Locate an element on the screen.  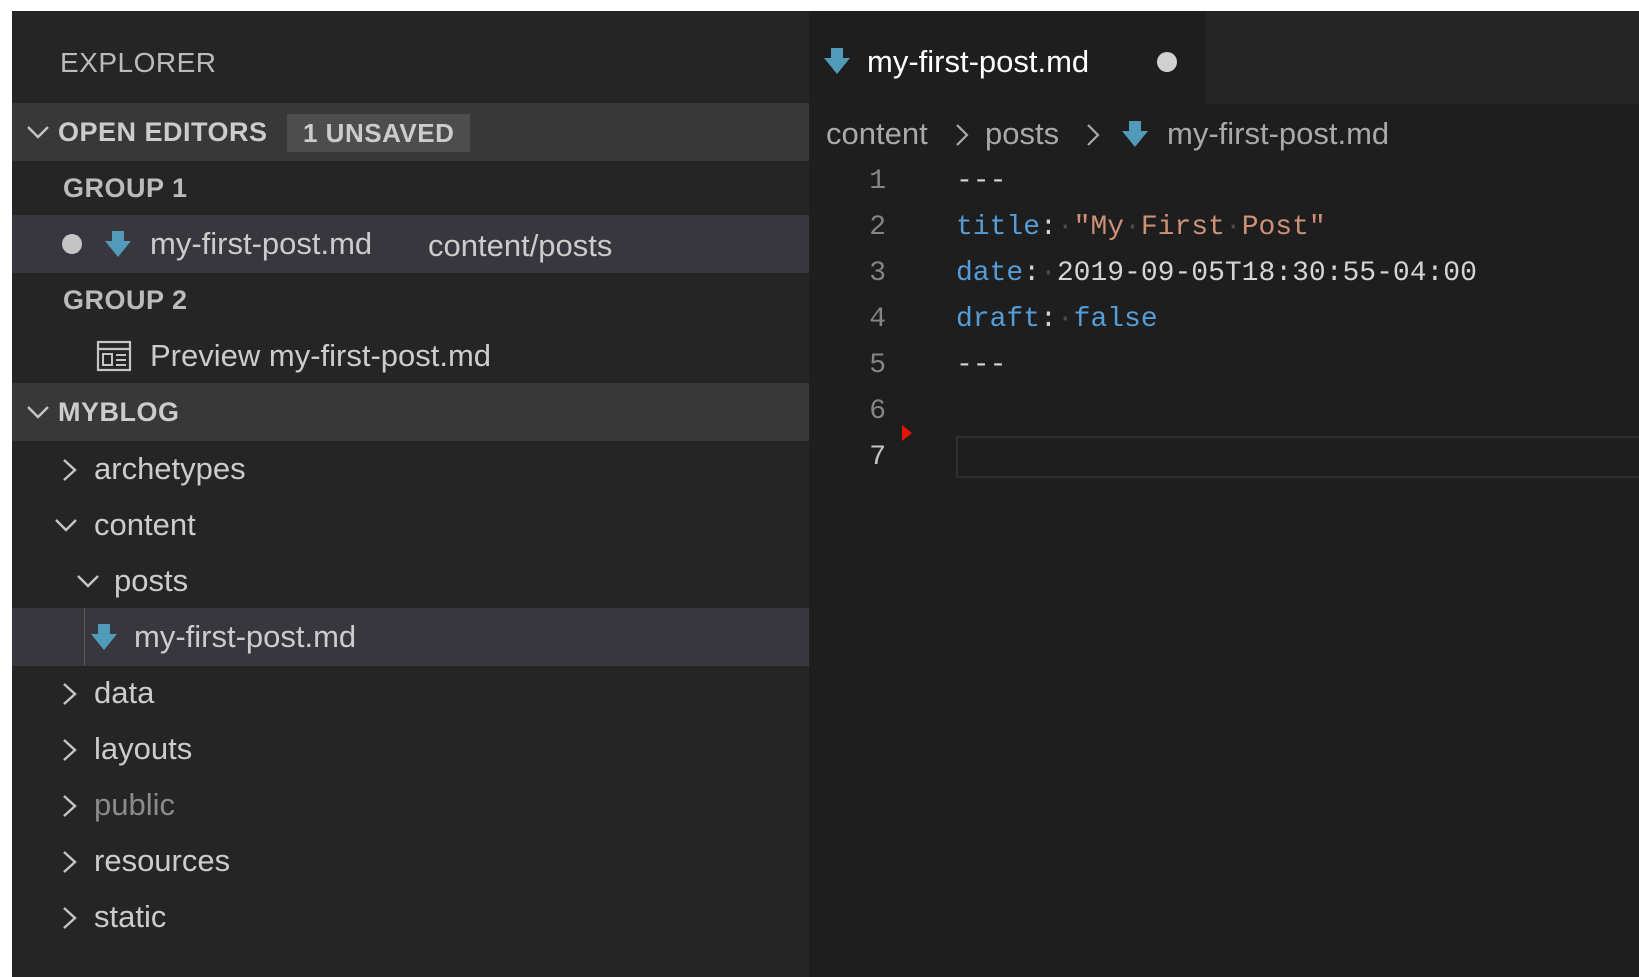
code-token: "My is located at coordinates (1099, 227).